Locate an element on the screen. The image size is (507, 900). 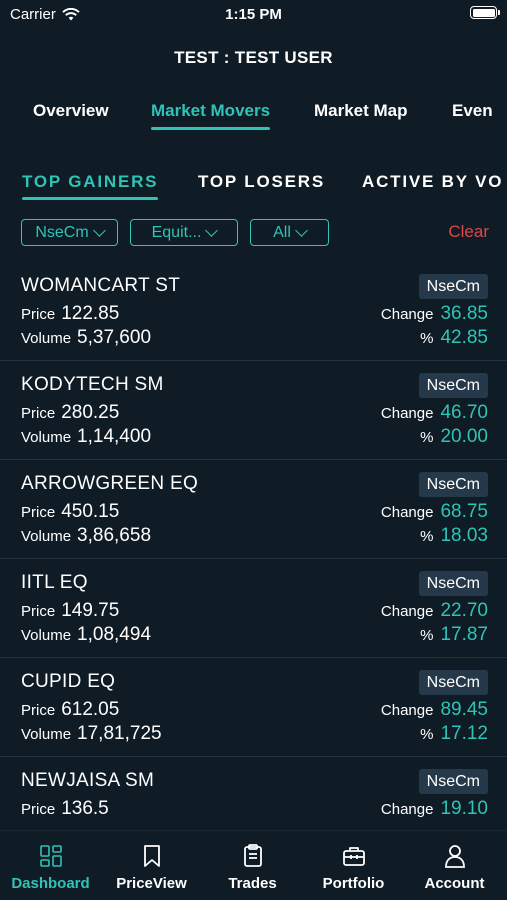
volume-value: 1,14,400 is located at coordinates (114, 436).